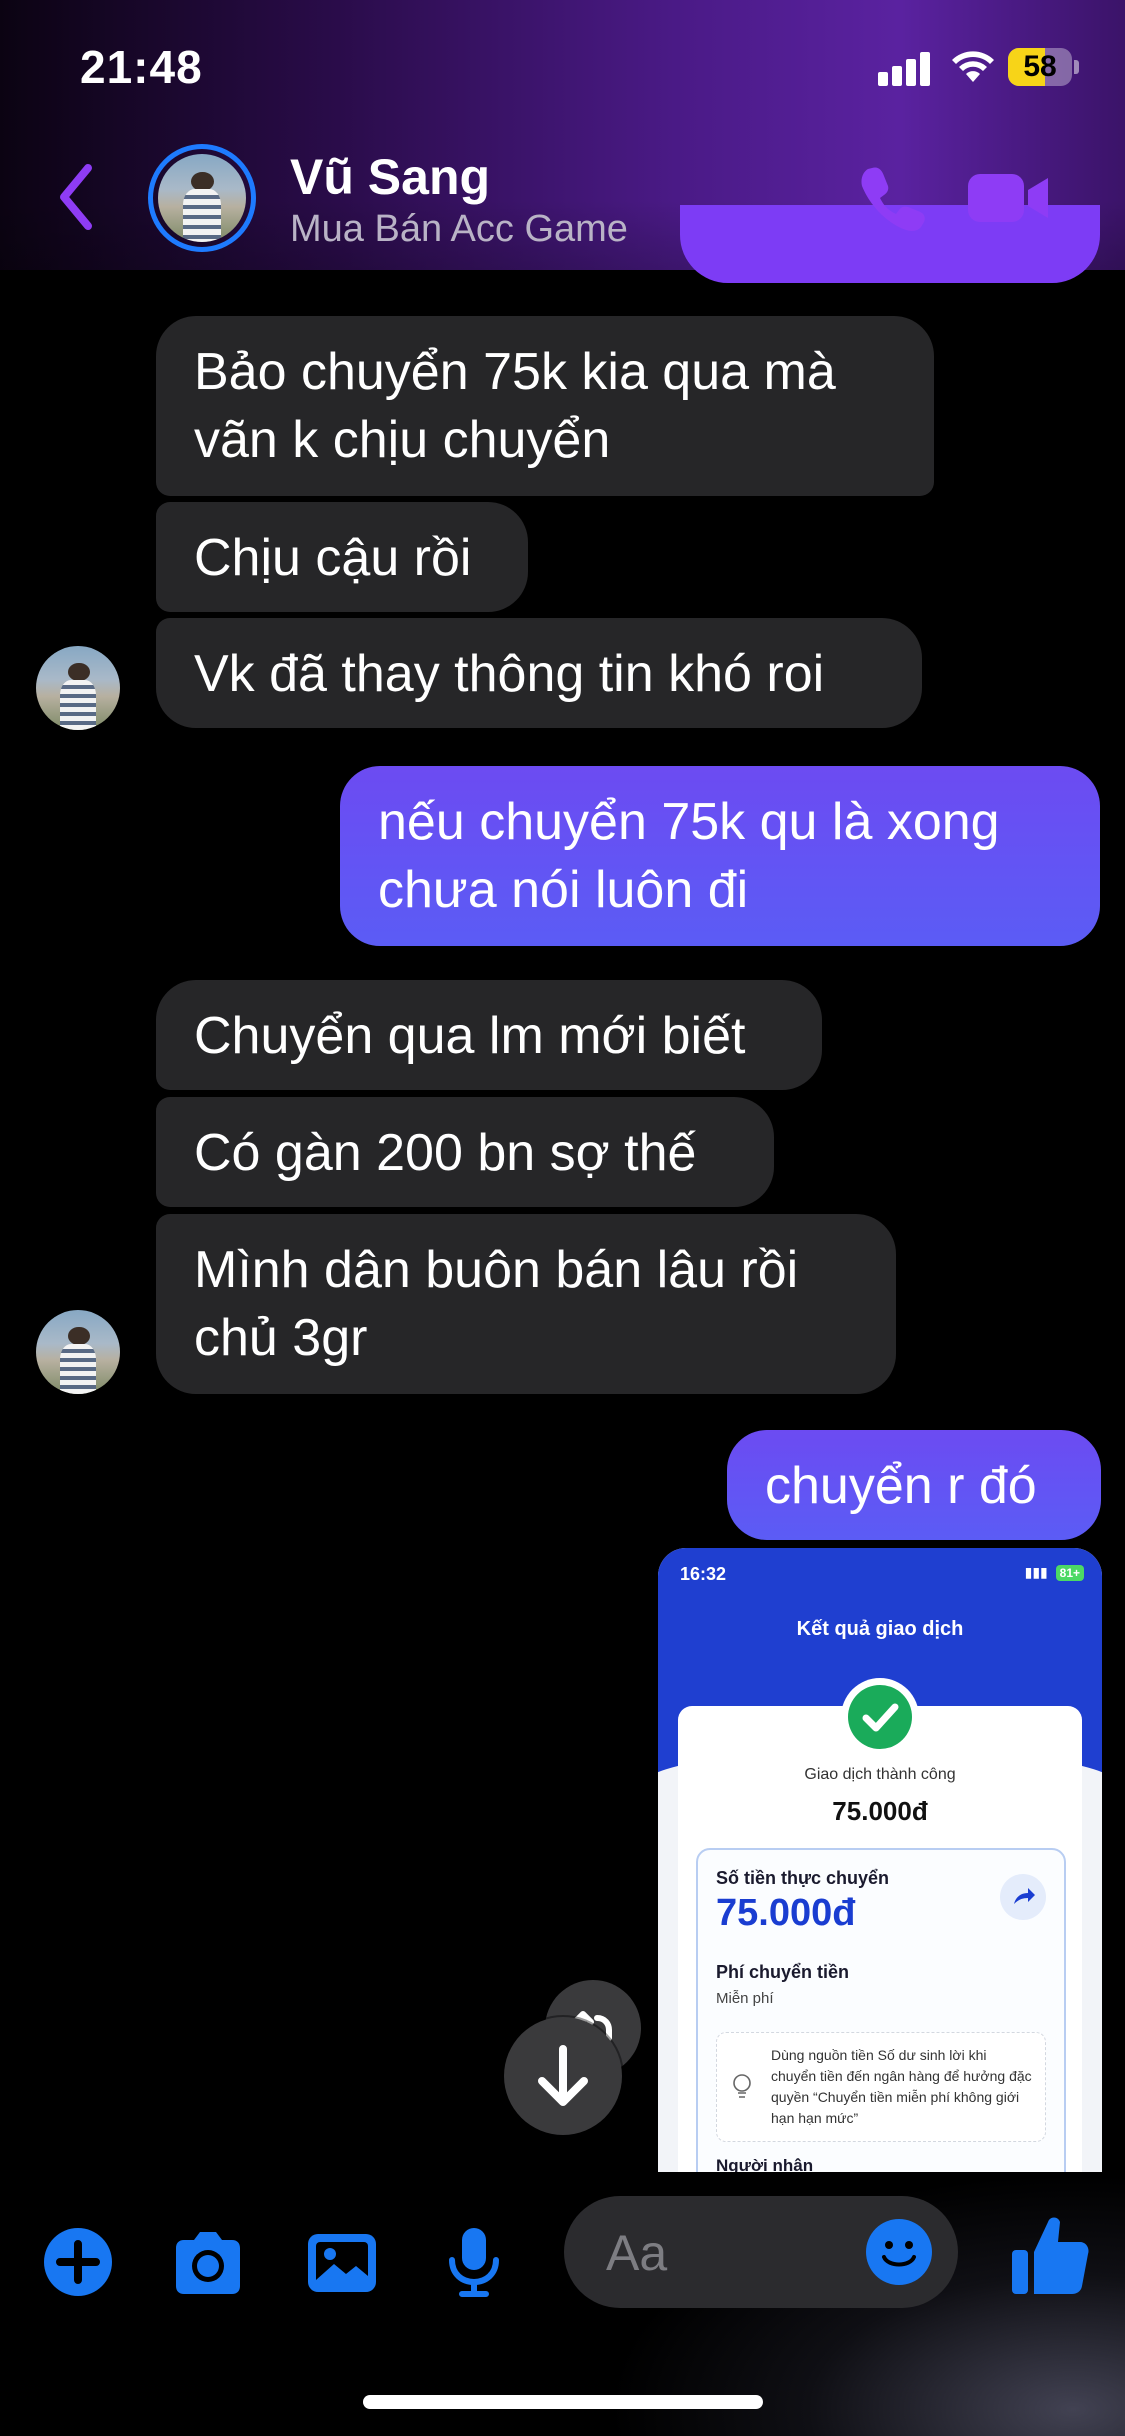 The image size is (1125, 2436). Describe the element at coordinates (562, 200) in the screenshot. I see `conversation-header: Vũ Sang Mua Bán Acc Game` at that location.